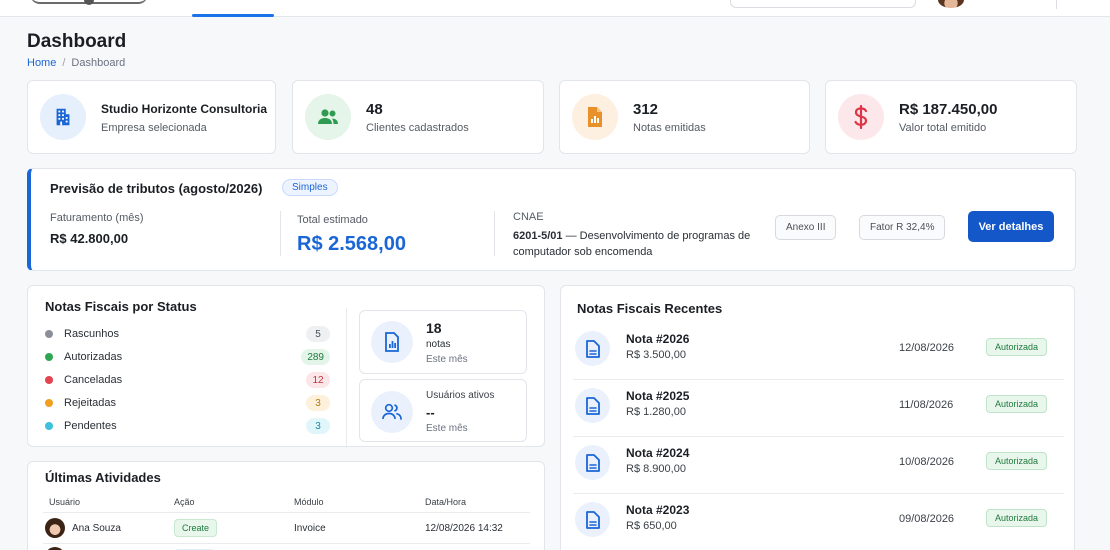 Image resolution: width=1110 pixels, height=550 pixels. What do you see at coordinates (684, 117) in the screenshot?
I see `stat-card-notes: 312 Notas emitidas` at bounding box center [684, 117].